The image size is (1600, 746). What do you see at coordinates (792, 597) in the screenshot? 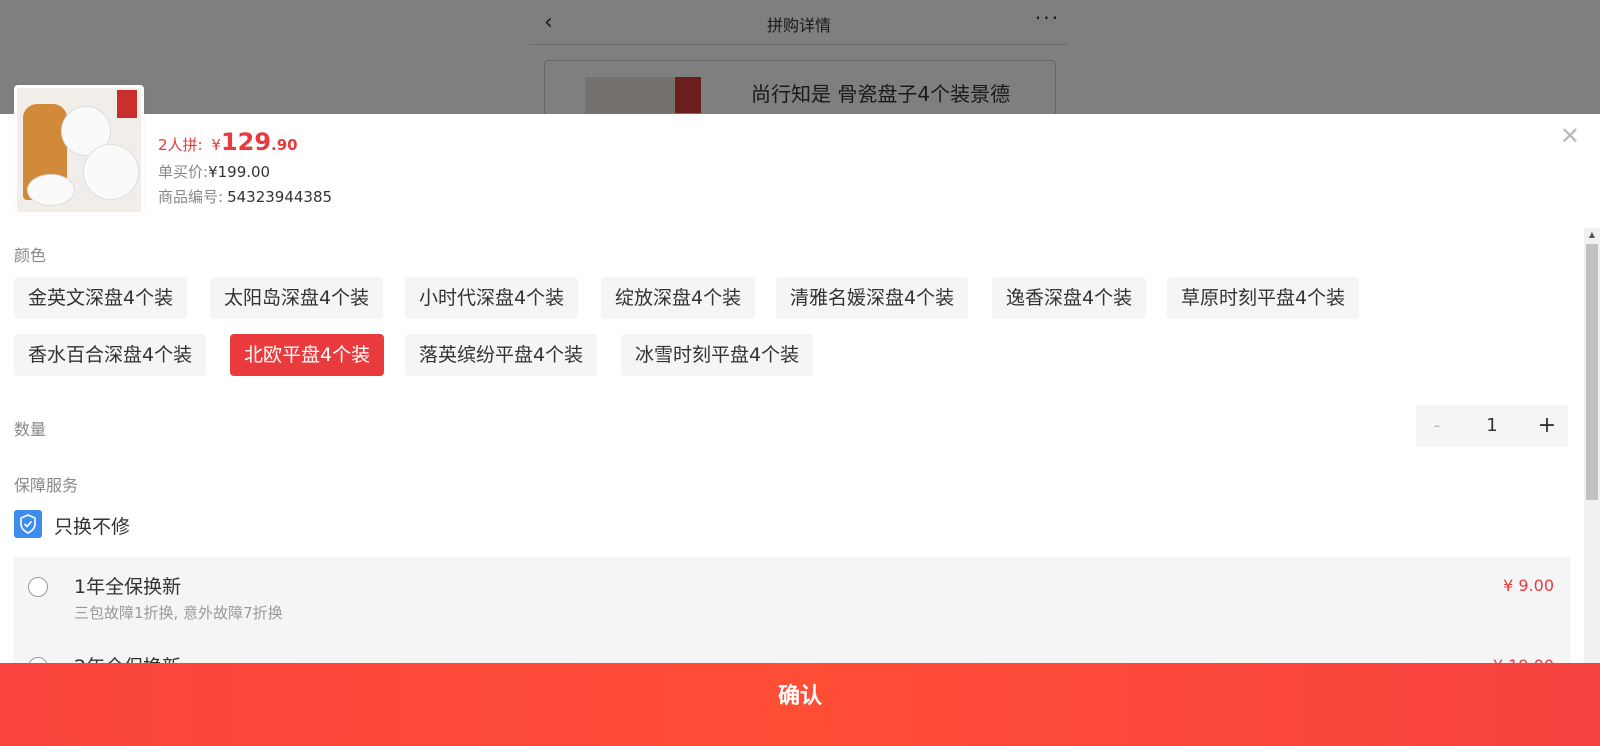
I see `service-option: 1年全保换新 三包故障1折换, 意外故障7折换 ¥ 9.00` at bounding box center [792, 597].